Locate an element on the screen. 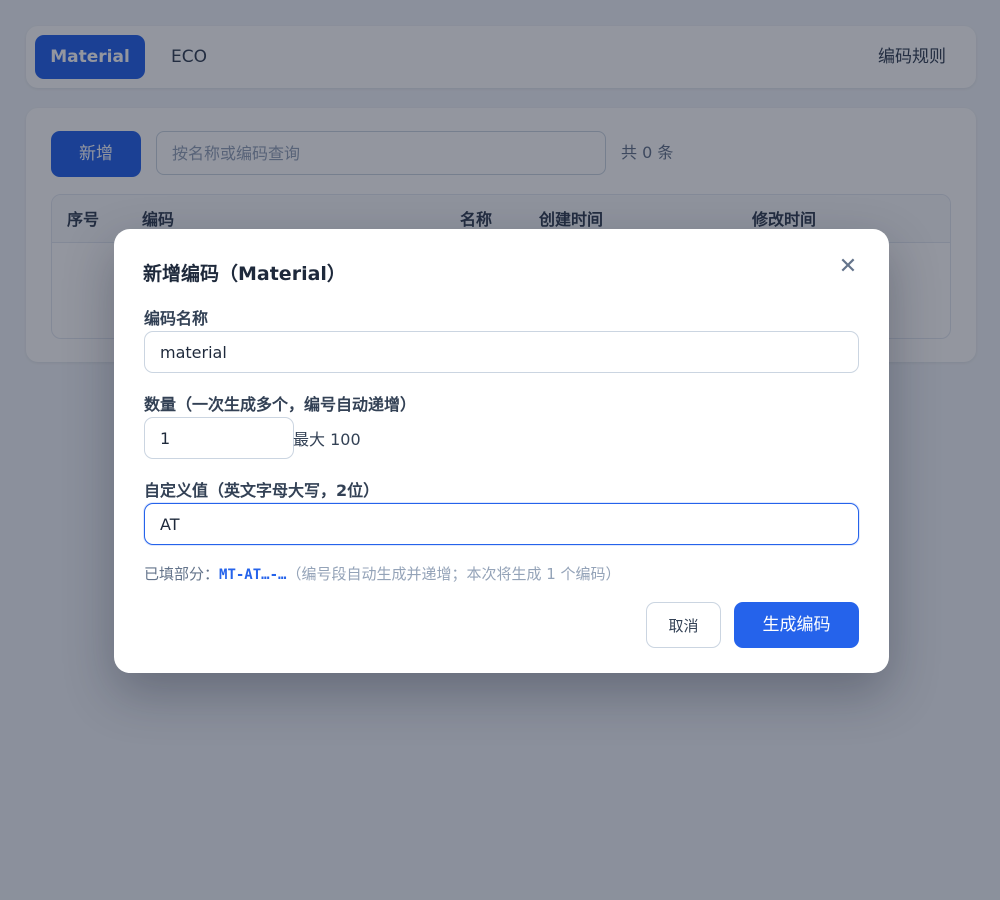 This screenshot has width=1000, height=900. filled-note: （编号段自动生成并递增；本次将生成 1 个编码） is located at coordinates (453, 574).